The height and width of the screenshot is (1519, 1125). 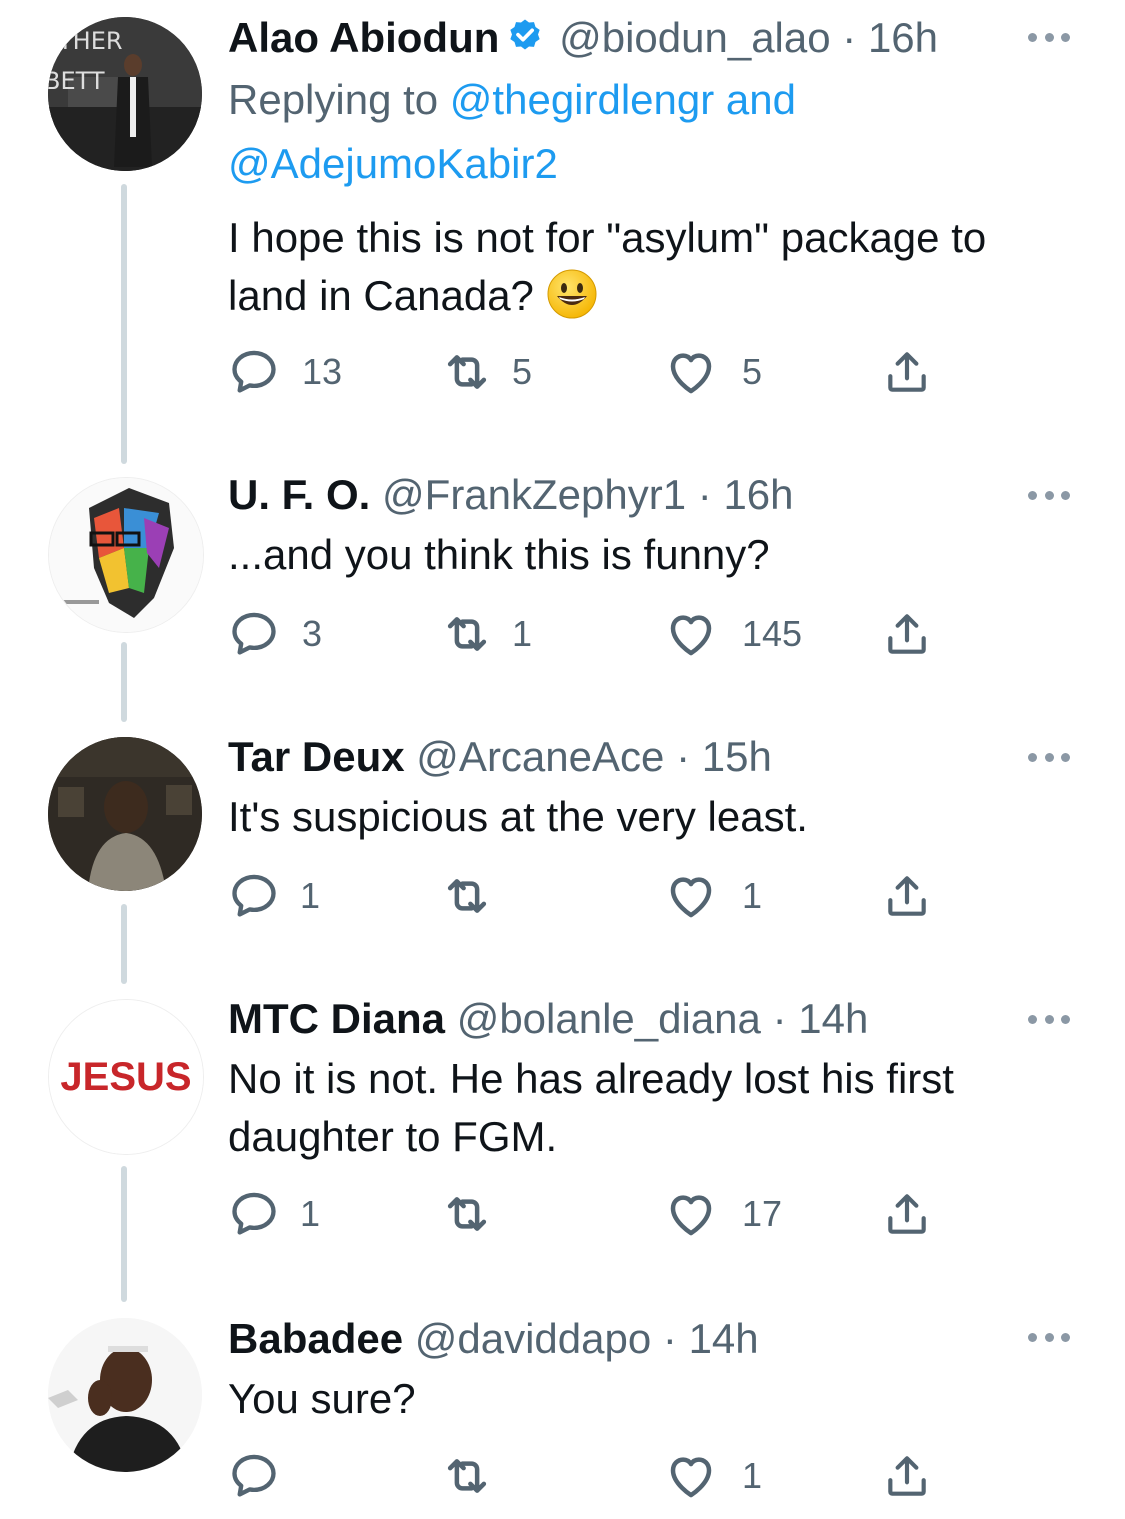 I want to click on replying-to: Replying to @thegirdlengr and, so click(x=512, y=99).